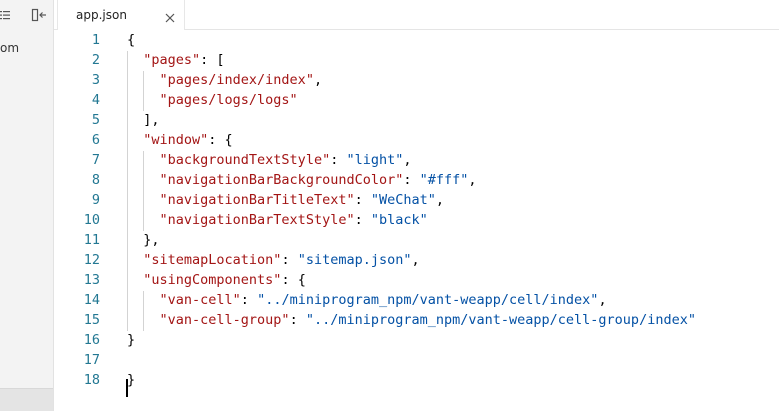  I want to click on code-text: "navigationBarTitleText": "WeChat",, so click(286, 200).